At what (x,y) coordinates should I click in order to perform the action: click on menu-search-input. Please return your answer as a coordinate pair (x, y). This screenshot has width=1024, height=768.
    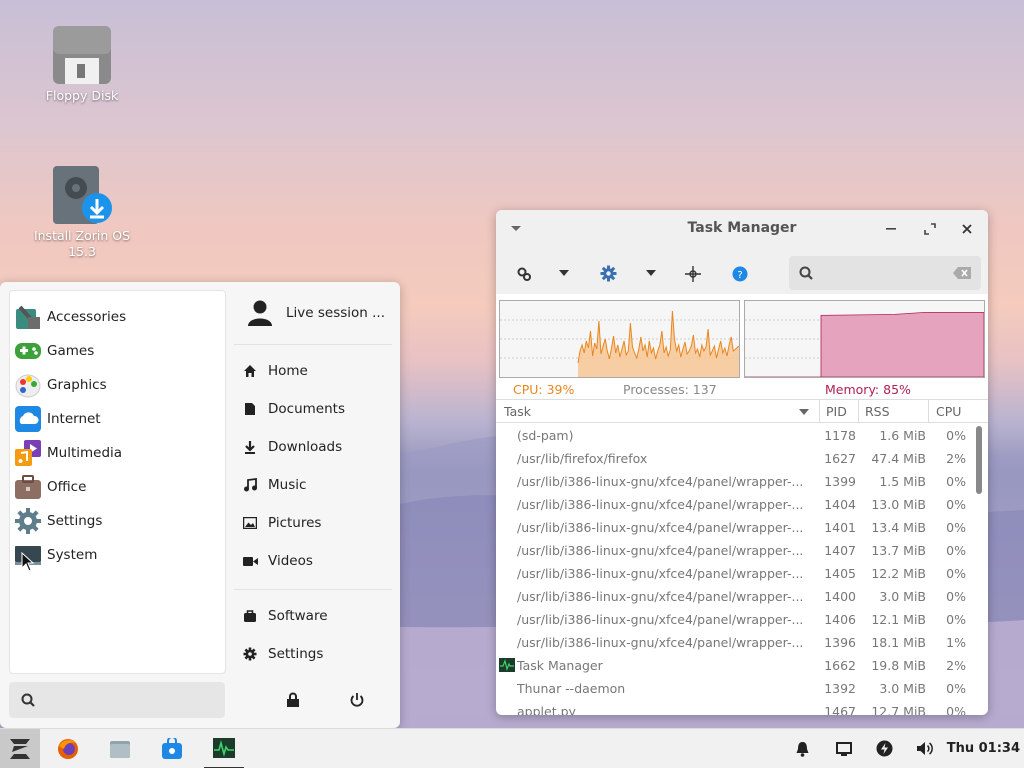
    Looking at the image, I should click on (117, 700).